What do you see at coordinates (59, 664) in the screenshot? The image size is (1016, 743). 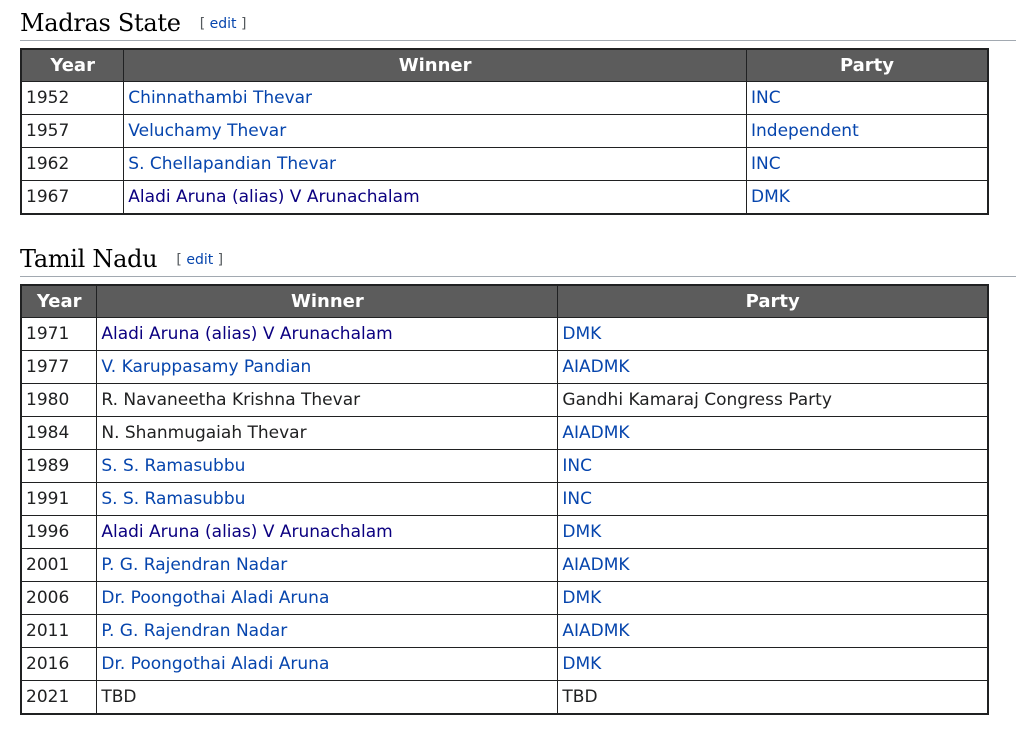 I see `year-cell: 2016` at bounding box center [59, 664].